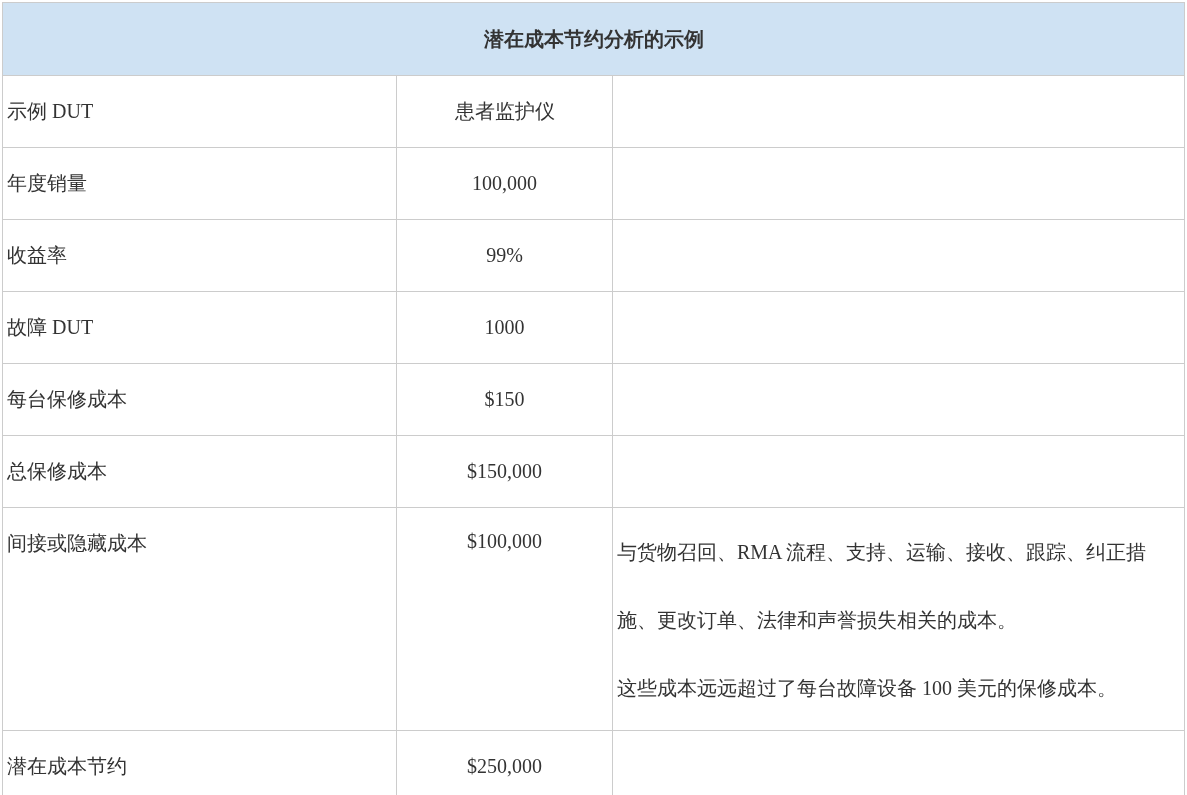  I want to click on table-cell: 故障 DUT, so click(199, 327).